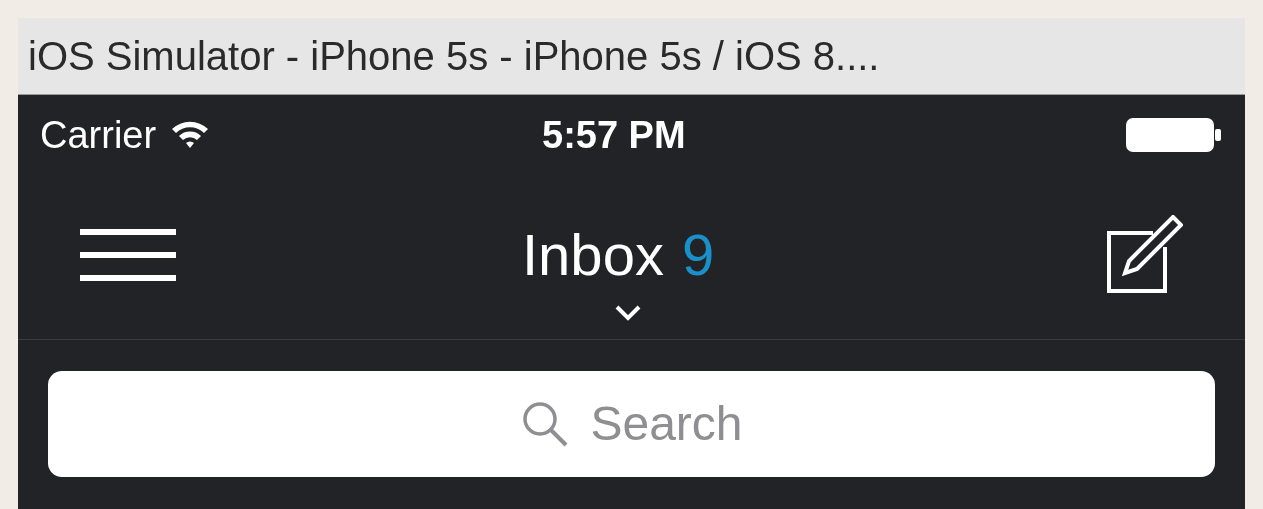 This screenshot has height=509, width=1263. I want to click on battery-icon, so click(1174, 135).